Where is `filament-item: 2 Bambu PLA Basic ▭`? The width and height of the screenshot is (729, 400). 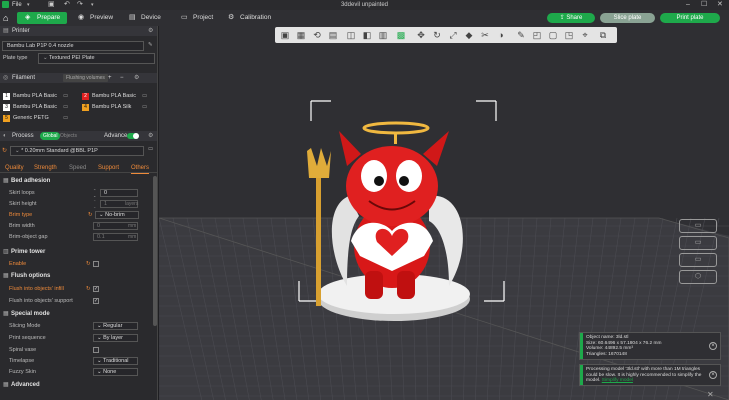
filament-item: 2 Bambu PLA Basic ▭ is located at coordinates (115, 96).